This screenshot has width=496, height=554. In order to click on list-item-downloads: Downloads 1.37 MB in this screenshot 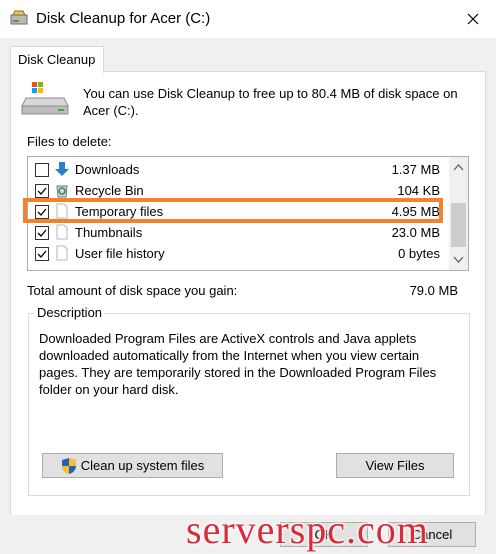, I will do `click(238, 169)`.